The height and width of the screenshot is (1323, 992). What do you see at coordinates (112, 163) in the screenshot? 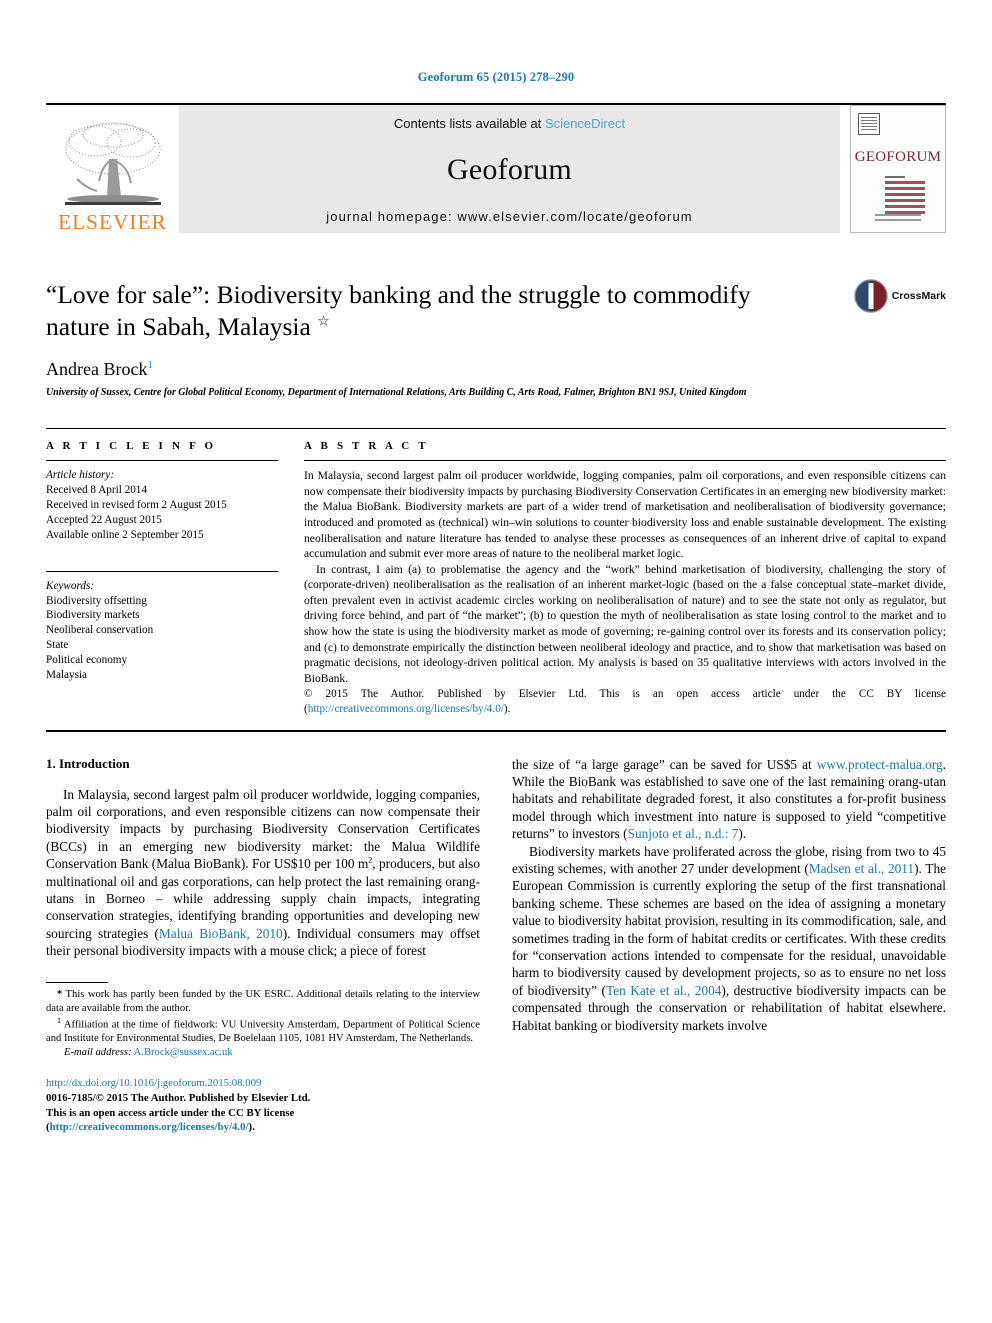
I see `elsevier-tree-icon` at bounding box center [112, 163].